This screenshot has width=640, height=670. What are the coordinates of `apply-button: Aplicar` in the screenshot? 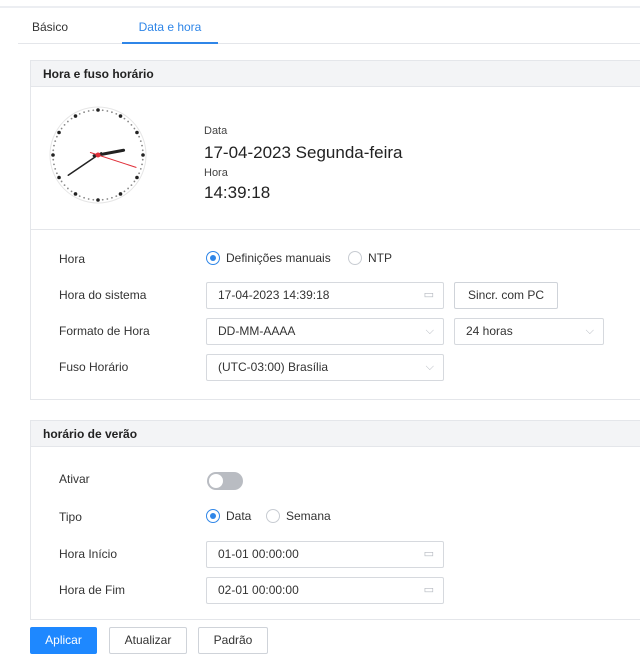 It's located at (63, 640).